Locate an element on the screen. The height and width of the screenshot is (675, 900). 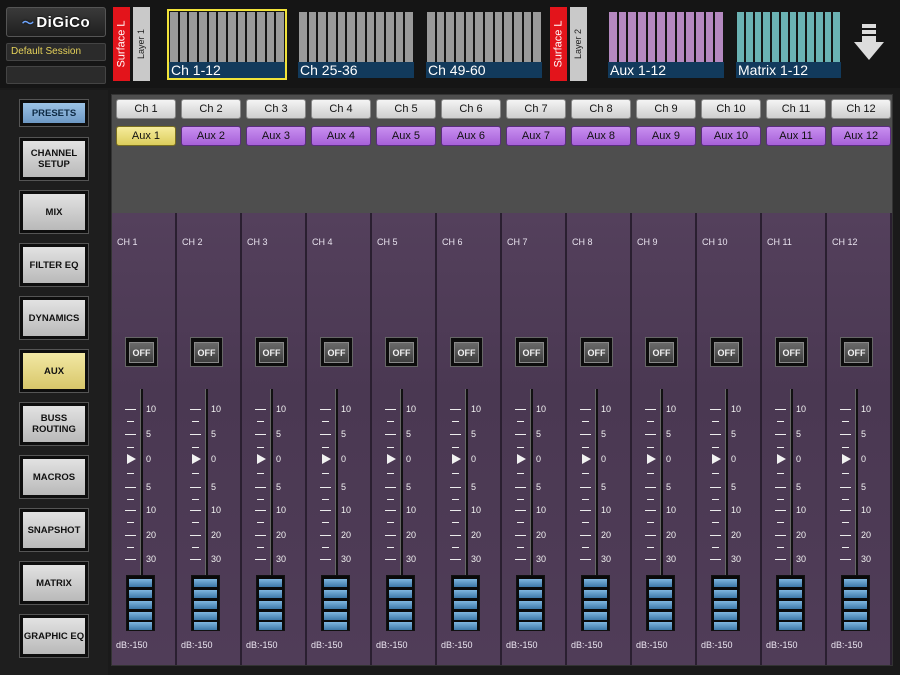
bank-5: Matrix 1-12 is located at coordinates (788, 44).